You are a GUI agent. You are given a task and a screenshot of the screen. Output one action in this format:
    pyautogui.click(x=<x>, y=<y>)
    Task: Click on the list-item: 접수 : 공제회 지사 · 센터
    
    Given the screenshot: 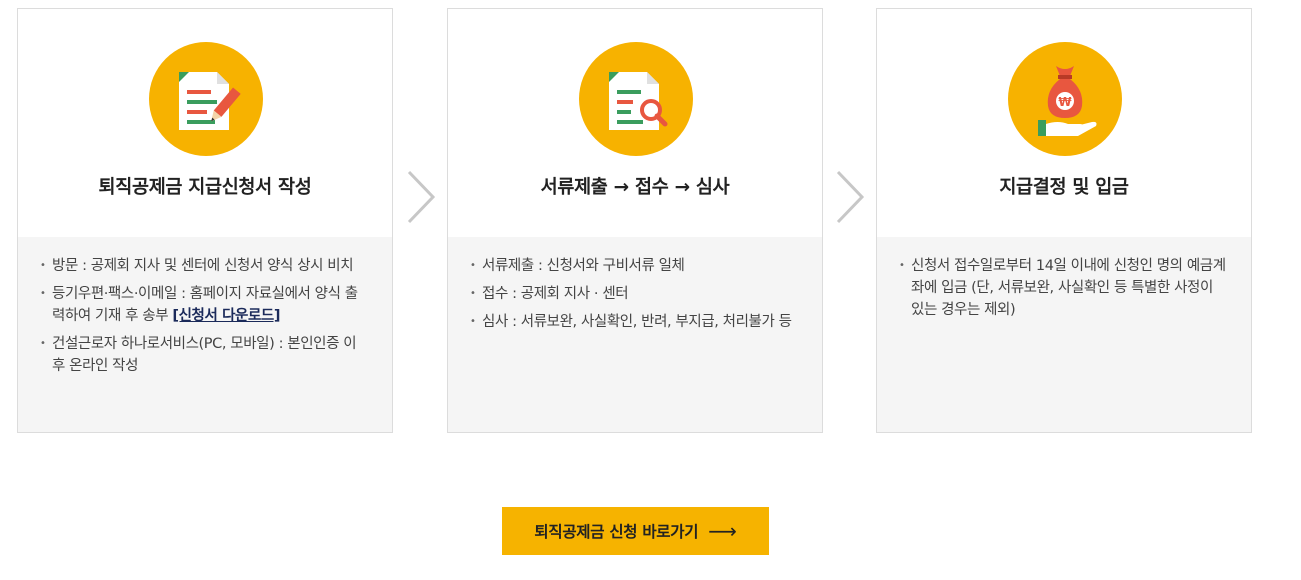 What is the action you would take?
    pyautogui.click(x=634, y=294)
    